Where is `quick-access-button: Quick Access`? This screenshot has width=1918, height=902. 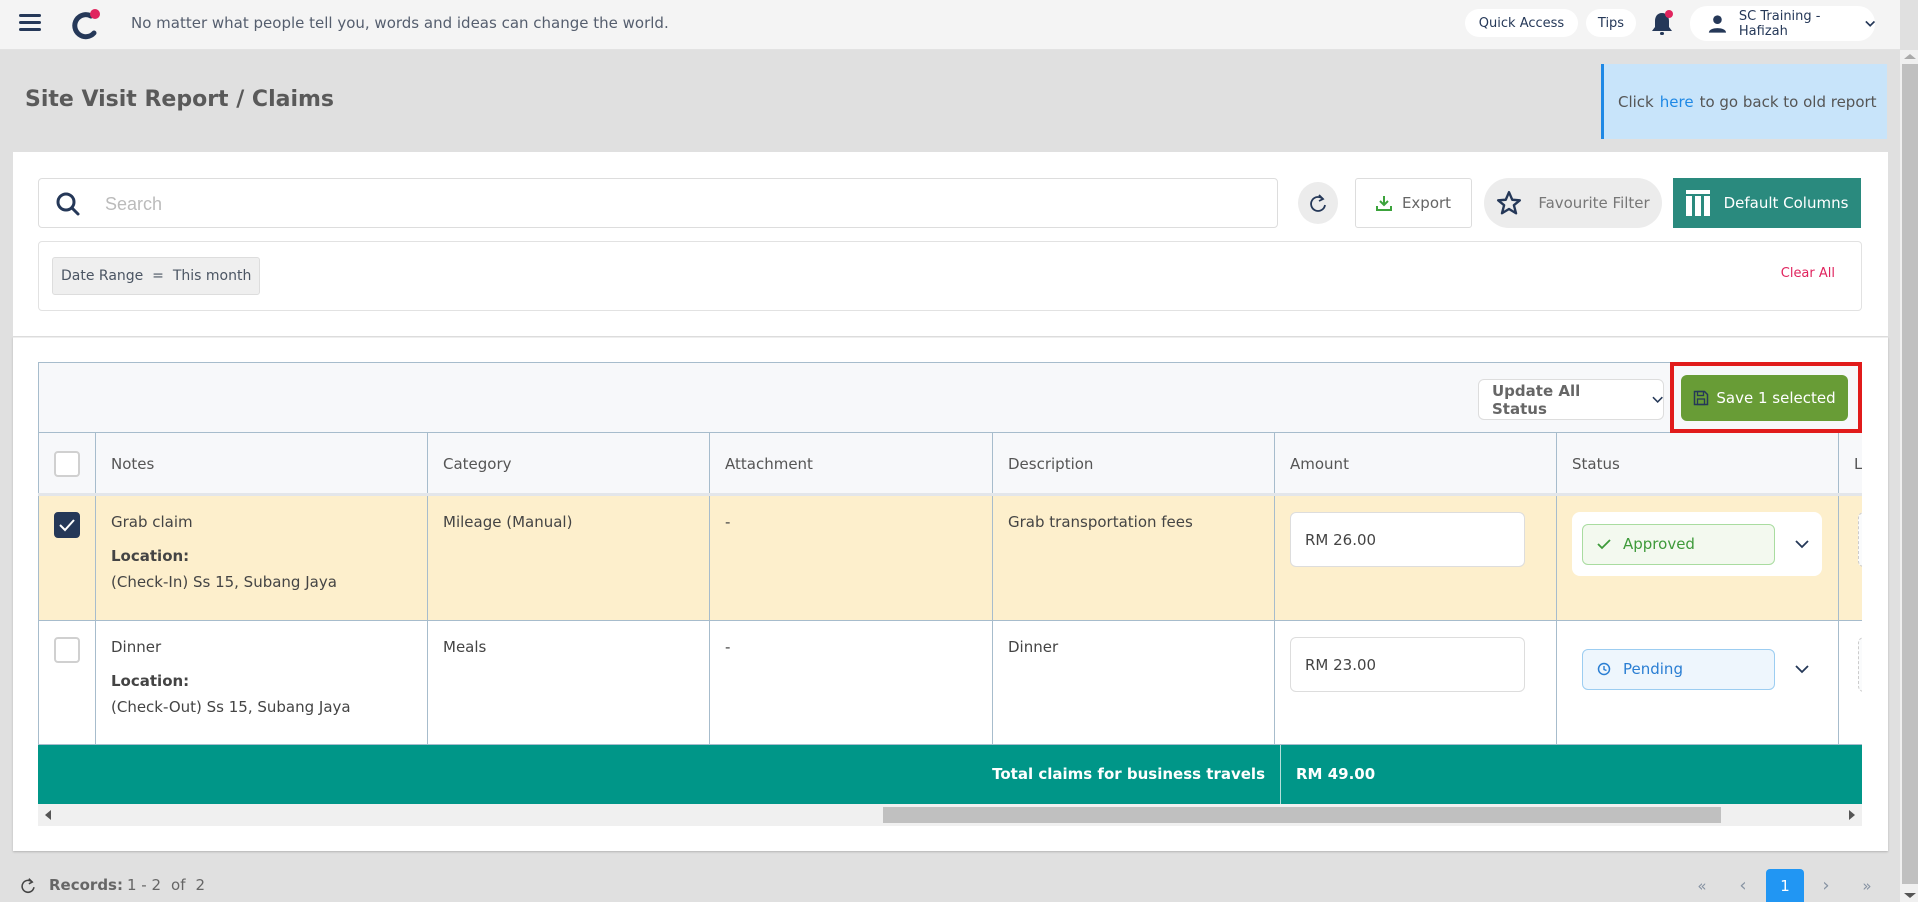
quick-access-button: Quick Access is located at coordinates (1521, 23).